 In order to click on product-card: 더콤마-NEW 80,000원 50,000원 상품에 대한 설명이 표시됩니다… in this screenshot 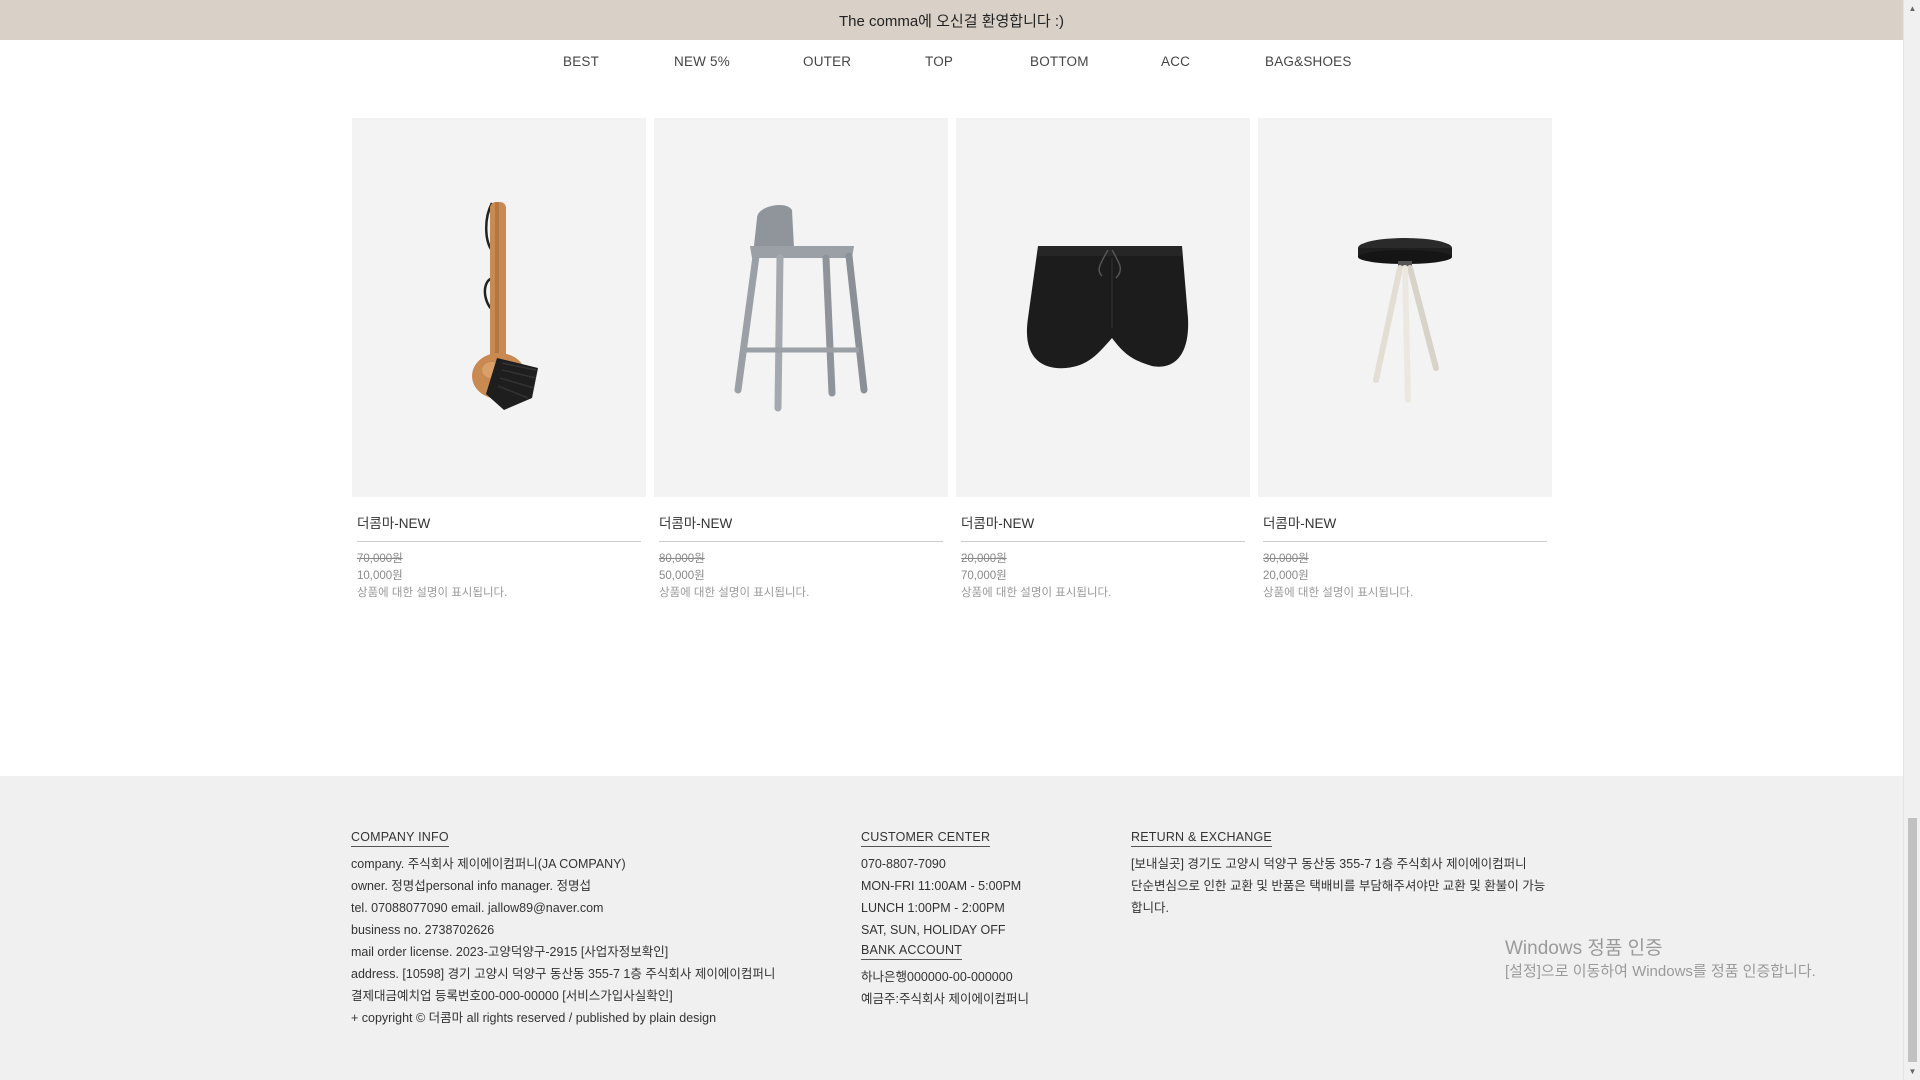, I will do `click(801, 360)`.